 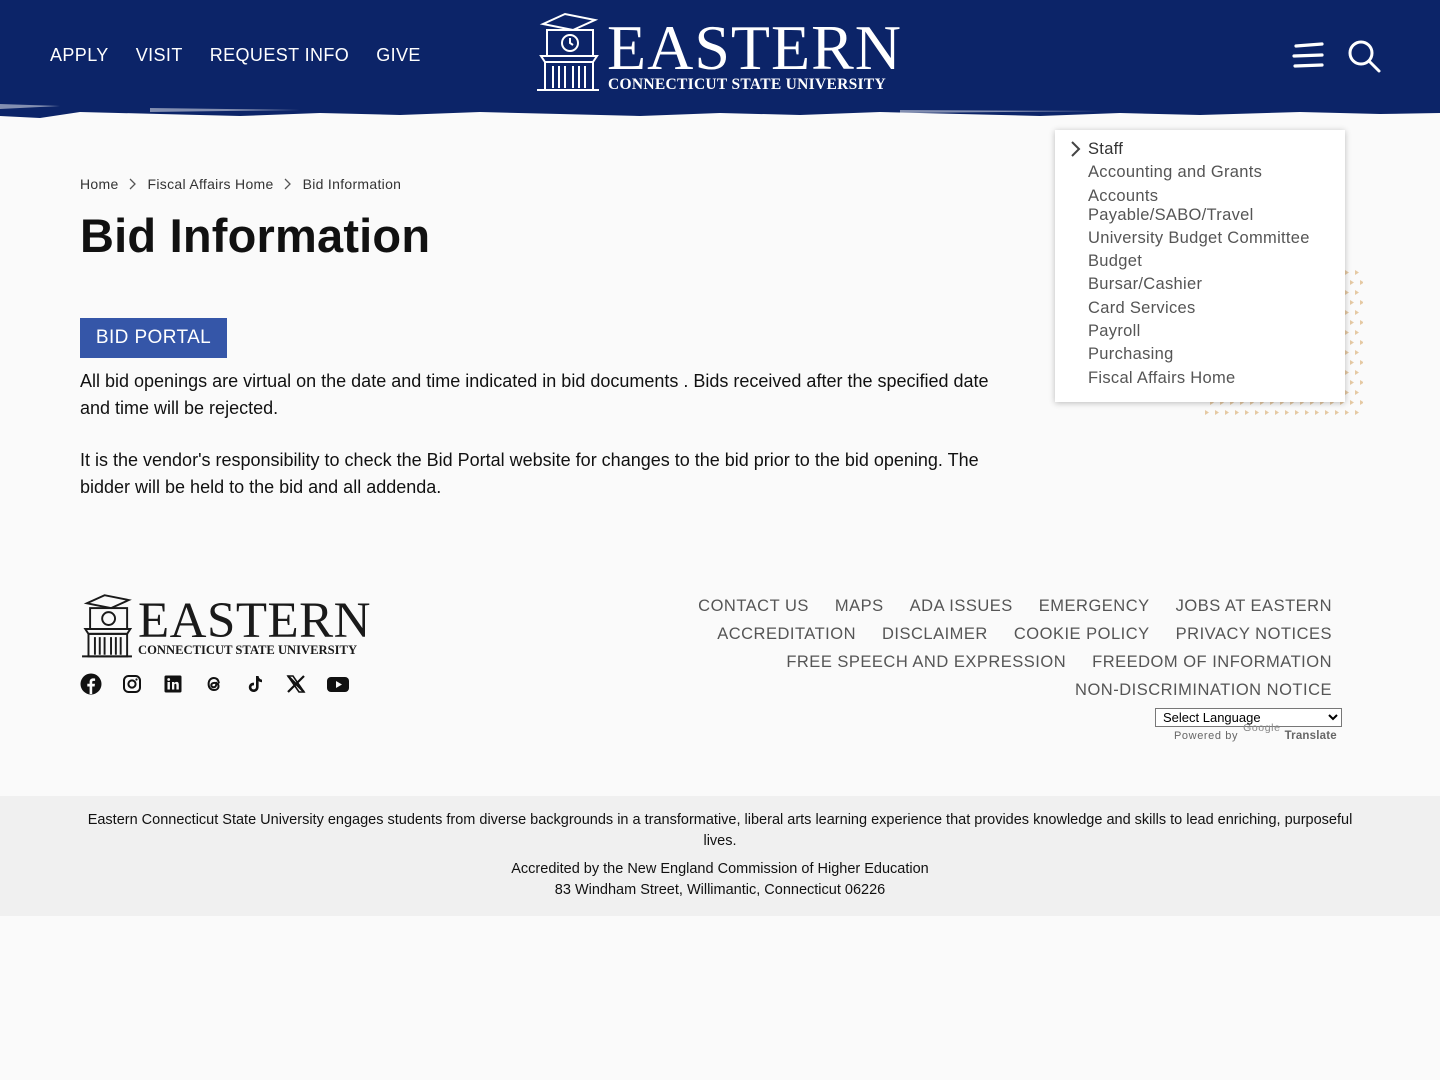 I want to click on threads-icon, so click(x=214, y=684).